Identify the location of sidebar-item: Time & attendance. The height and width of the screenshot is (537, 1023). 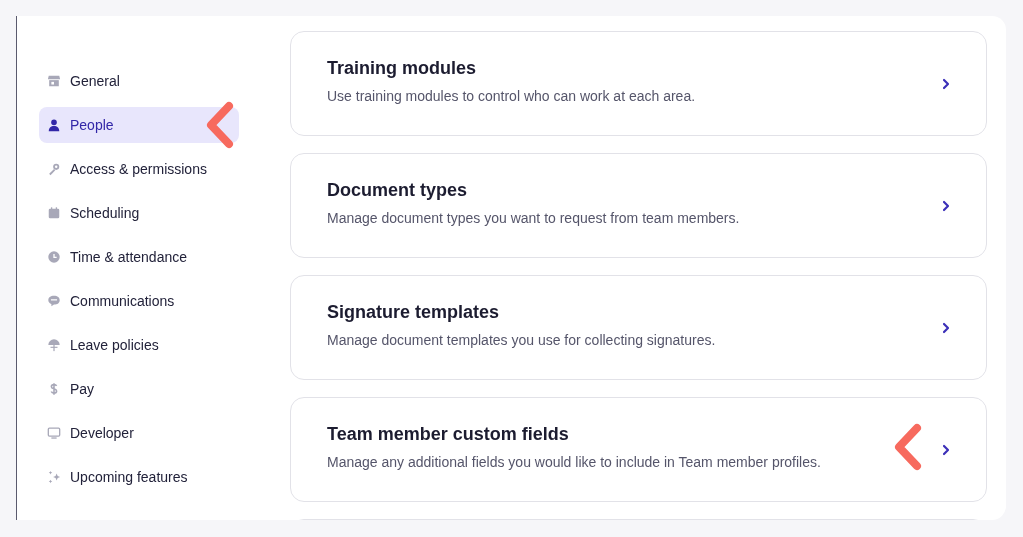
(139, 257).